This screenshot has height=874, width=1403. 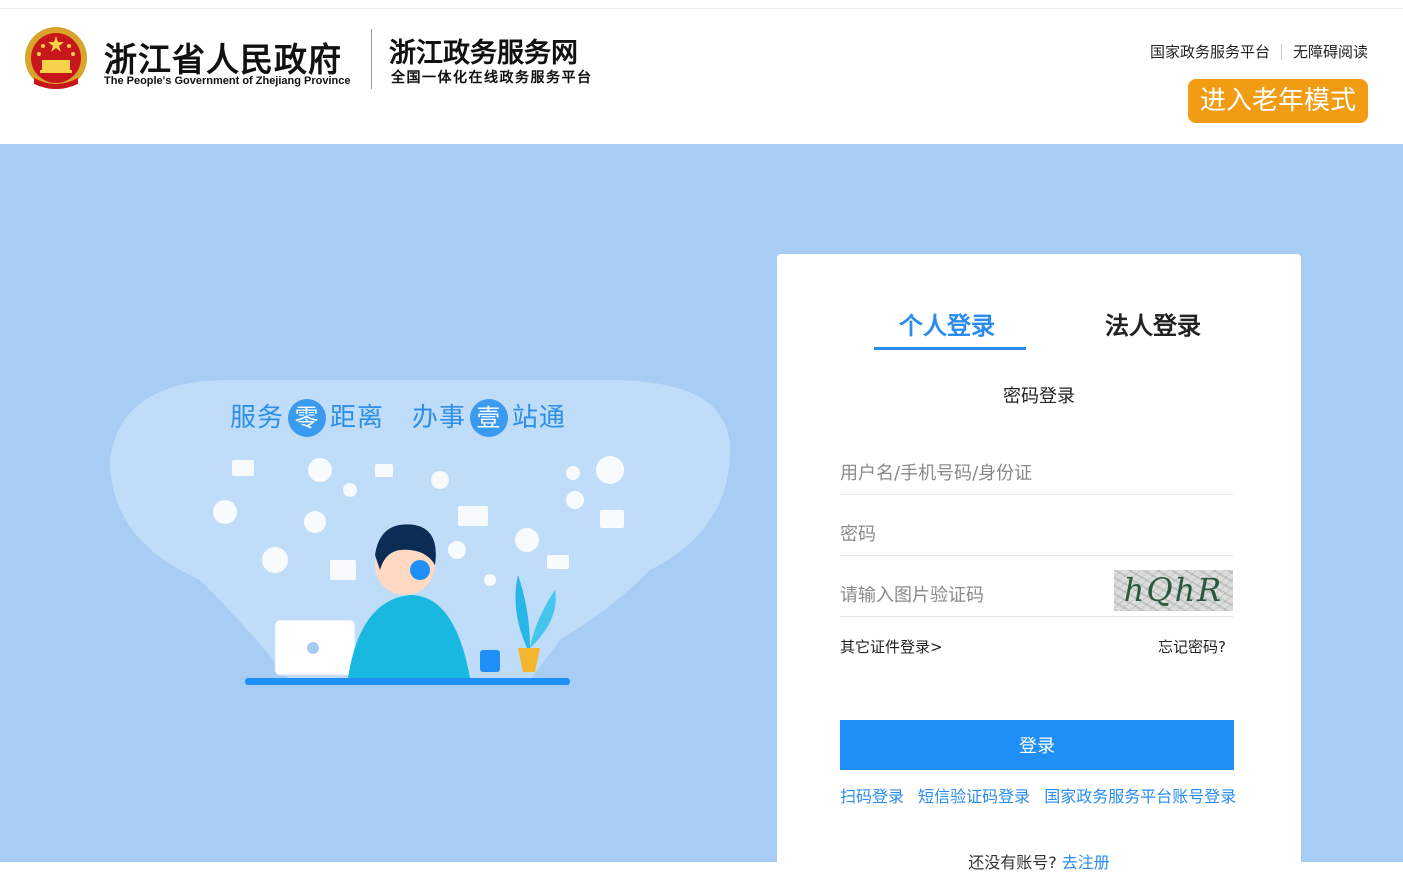 I want to click on register-link: 去注册, so click(x=1086, y=862).